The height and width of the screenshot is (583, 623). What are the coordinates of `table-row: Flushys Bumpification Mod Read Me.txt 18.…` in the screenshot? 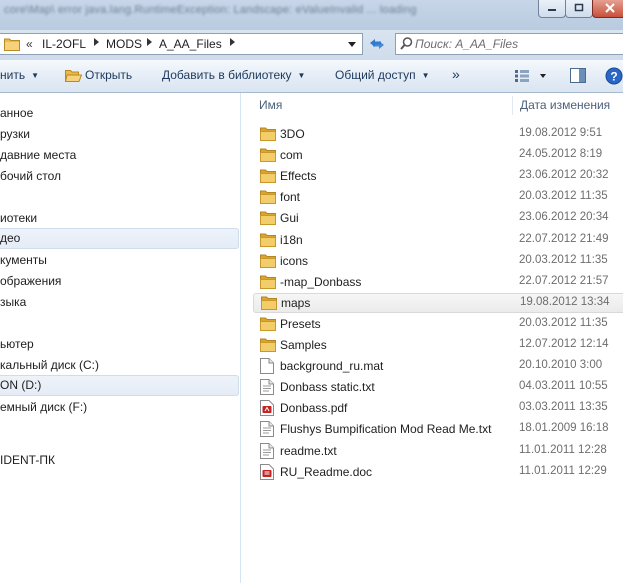 It's located at (438, 429).